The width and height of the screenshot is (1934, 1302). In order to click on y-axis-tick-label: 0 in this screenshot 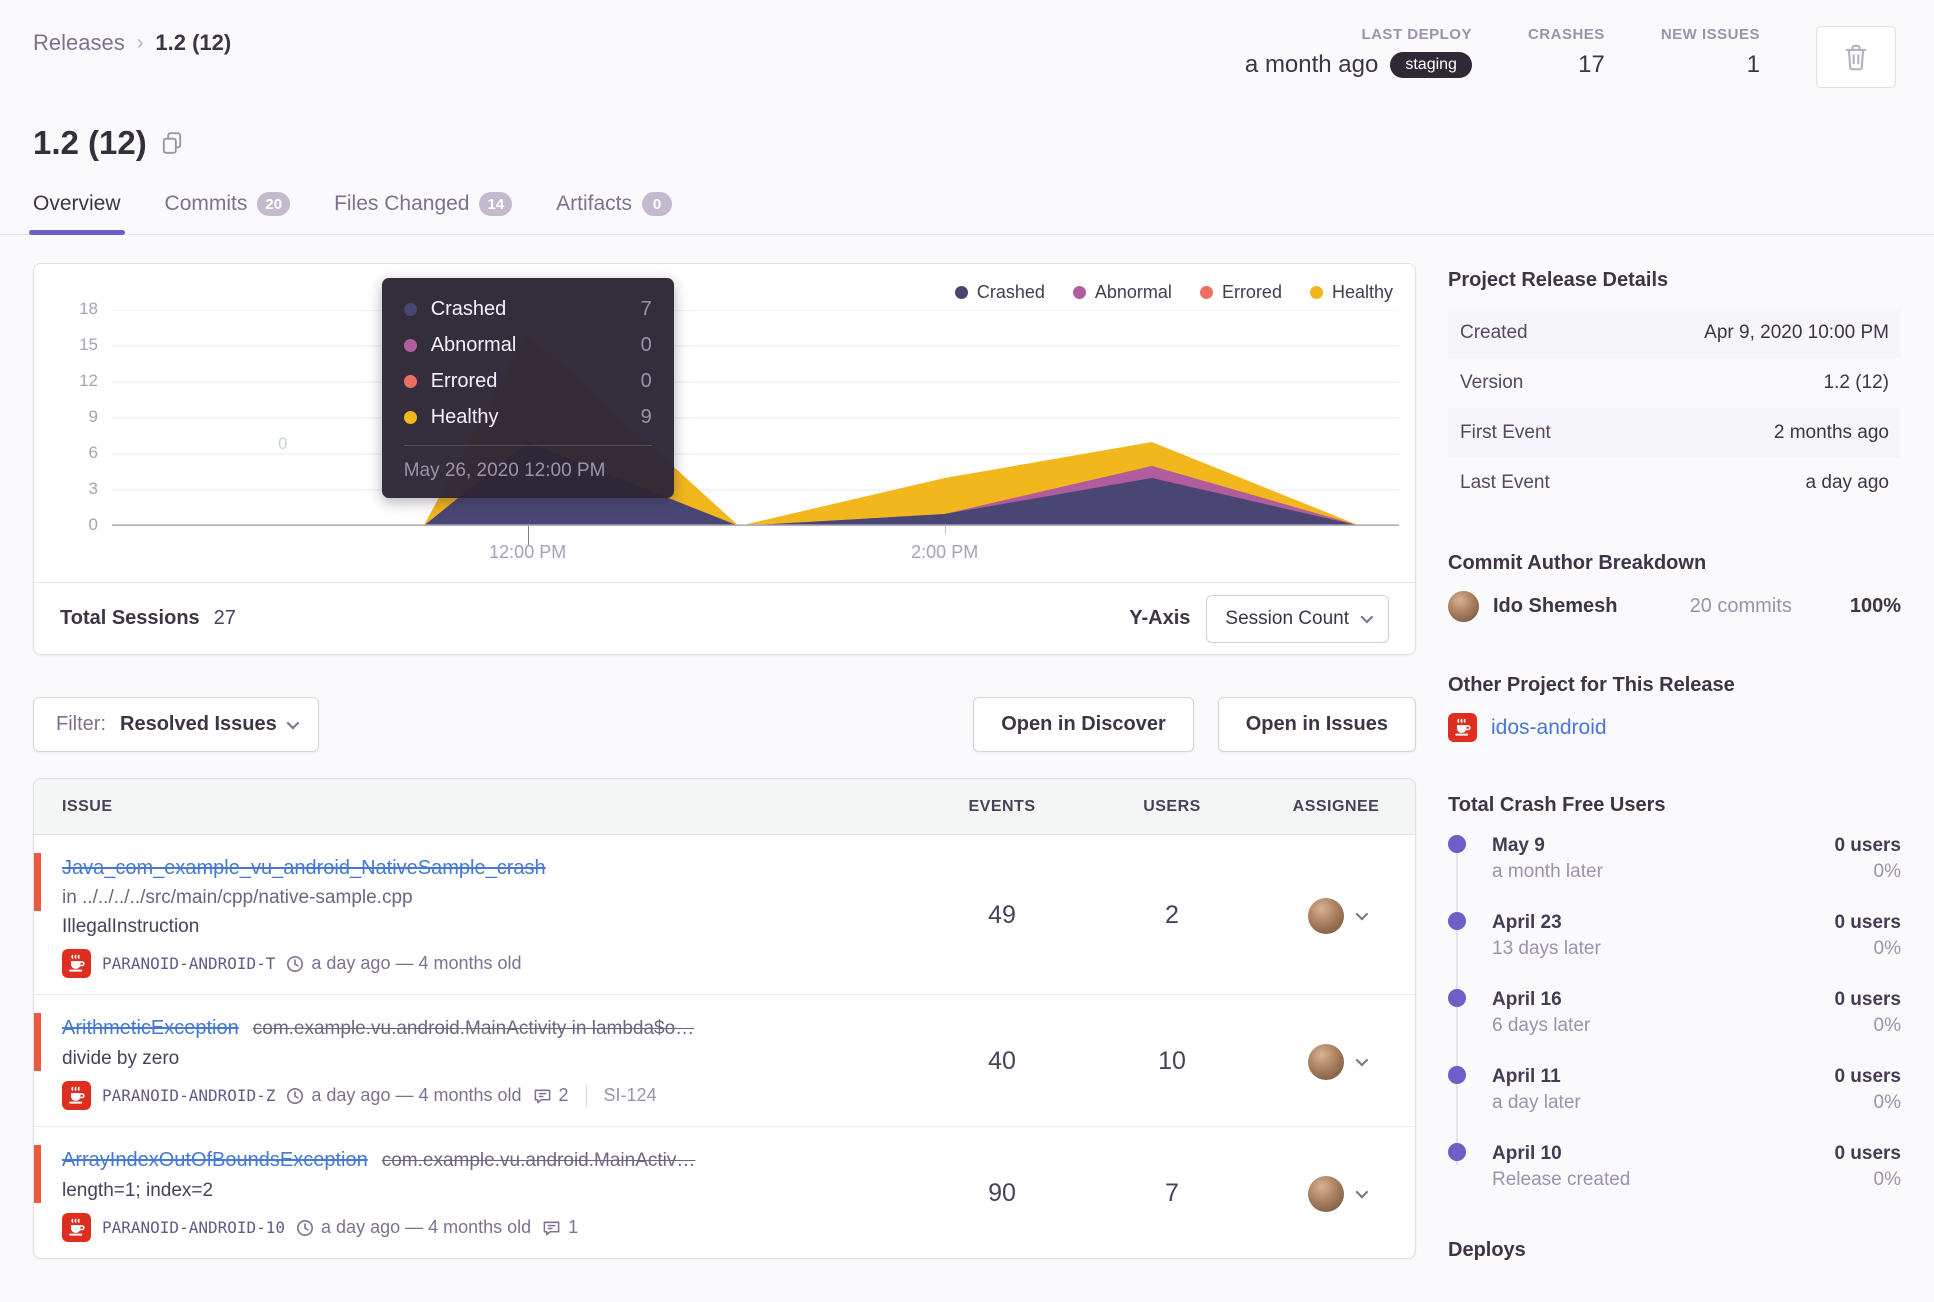, I will do `click(93, 524)`.